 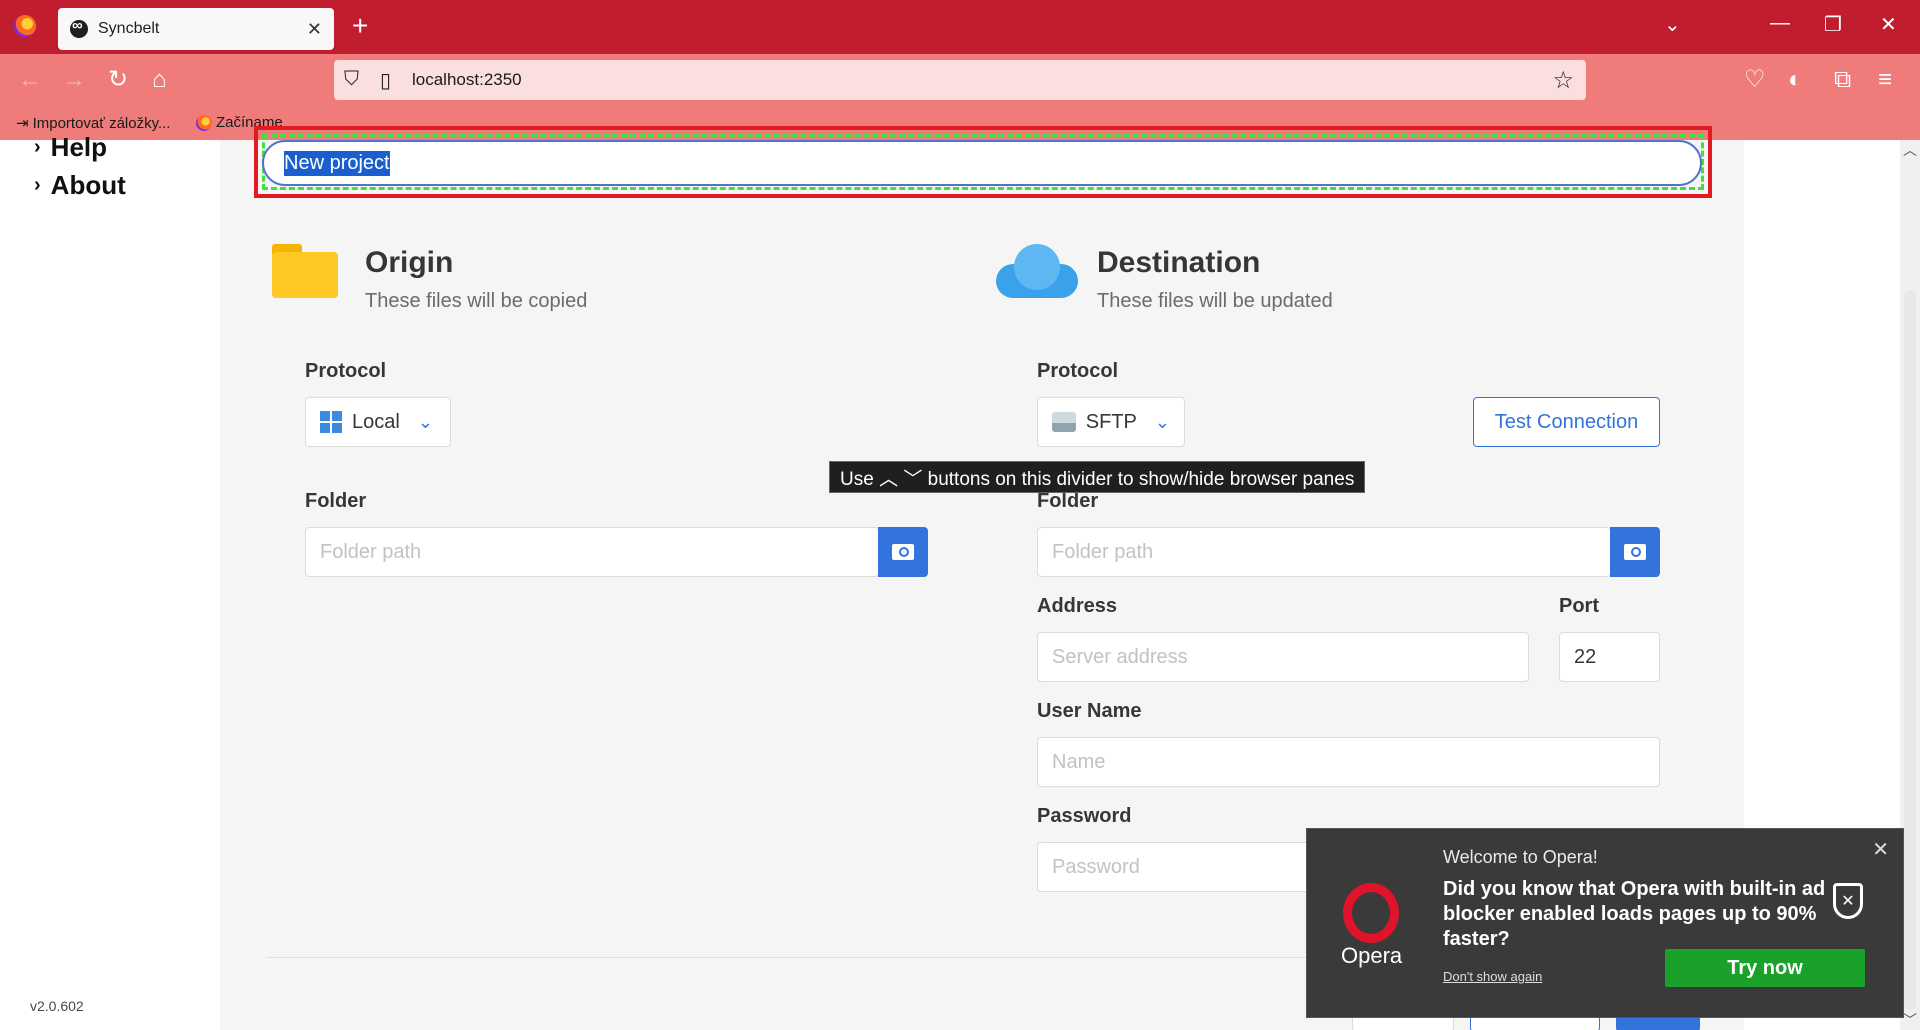 I want to click on scroll-down-icon: ﹀, so click(x=1910, y=1020).